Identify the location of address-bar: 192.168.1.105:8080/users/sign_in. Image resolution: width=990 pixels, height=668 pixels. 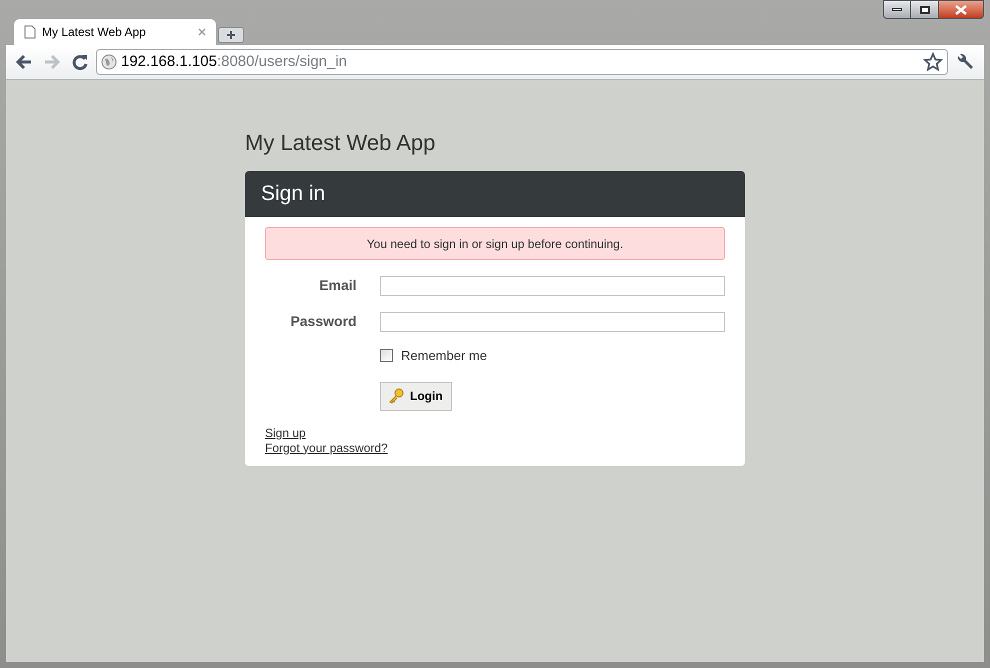
(522, 62).